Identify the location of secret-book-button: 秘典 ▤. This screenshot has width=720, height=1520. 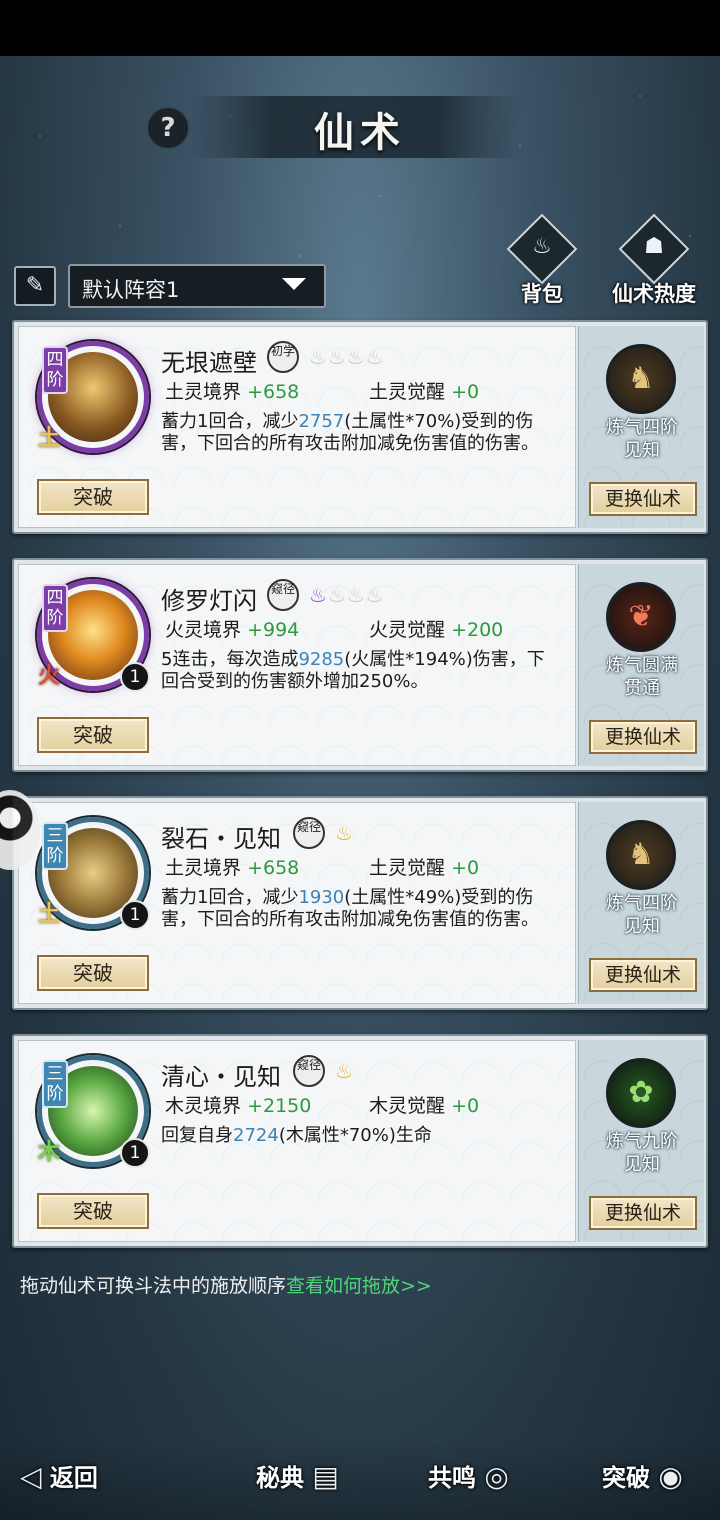
(297, 1478).